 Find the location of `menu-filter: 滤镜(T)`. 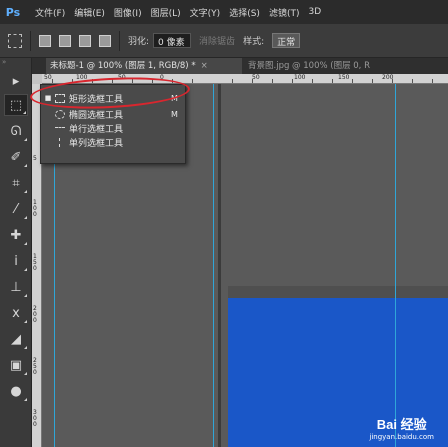

menu-filter: 滤镜(T) is located at coordinates (284, 12).